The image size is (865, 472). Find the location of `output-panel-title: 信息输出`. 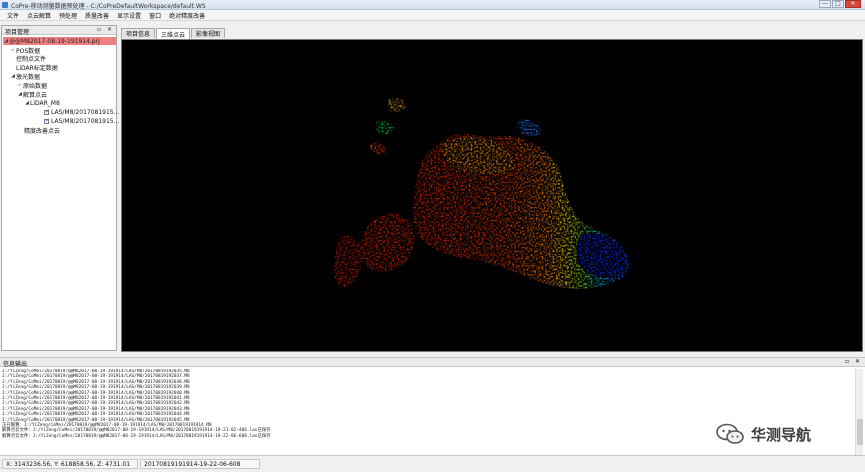

output-panel-title: 信息输出 is located at coordinates (15, 364).